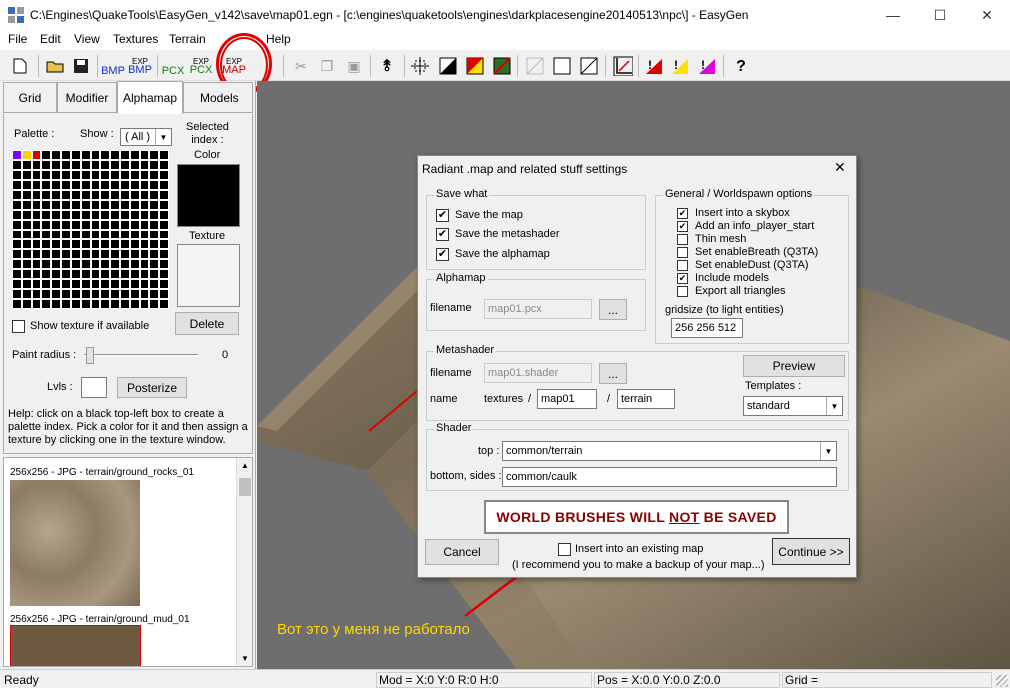 This screenshot has width=1010, height=688. I want to click on axes-icon, so click(623, 66).